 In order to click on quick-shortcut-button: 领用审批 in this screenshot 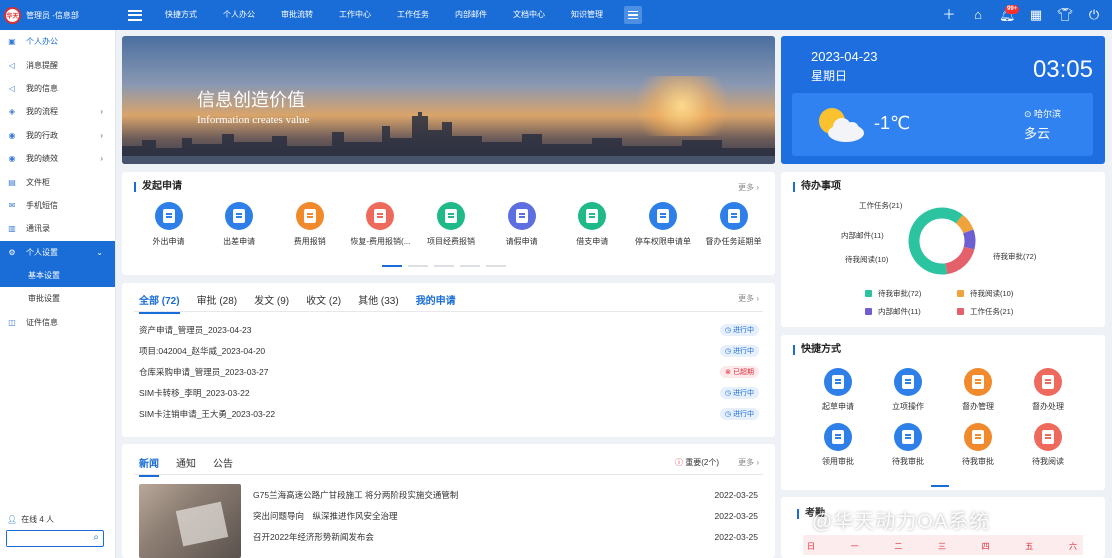, I will do `click(838, 445)`.